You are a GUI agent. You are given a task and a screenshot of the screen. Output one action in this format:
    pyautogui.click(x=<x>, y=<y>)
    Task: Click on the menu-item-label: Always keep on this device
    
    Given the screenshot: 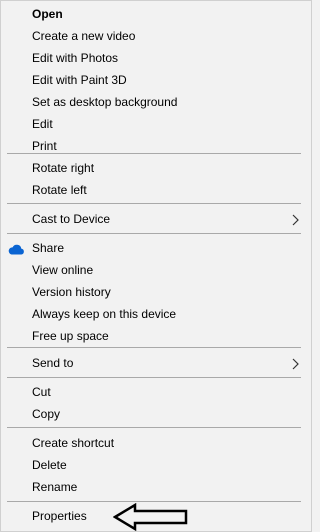 What is the action you would take?
    pyautogui.click(x=104, y=314)
    